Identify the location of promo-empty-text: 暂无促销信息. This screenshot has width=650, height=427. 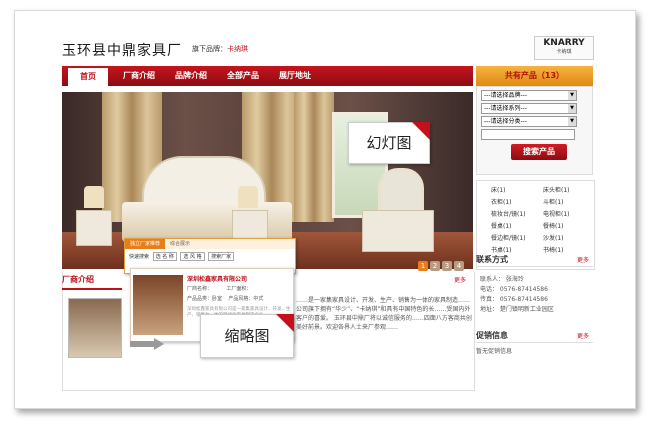
(494, 351).